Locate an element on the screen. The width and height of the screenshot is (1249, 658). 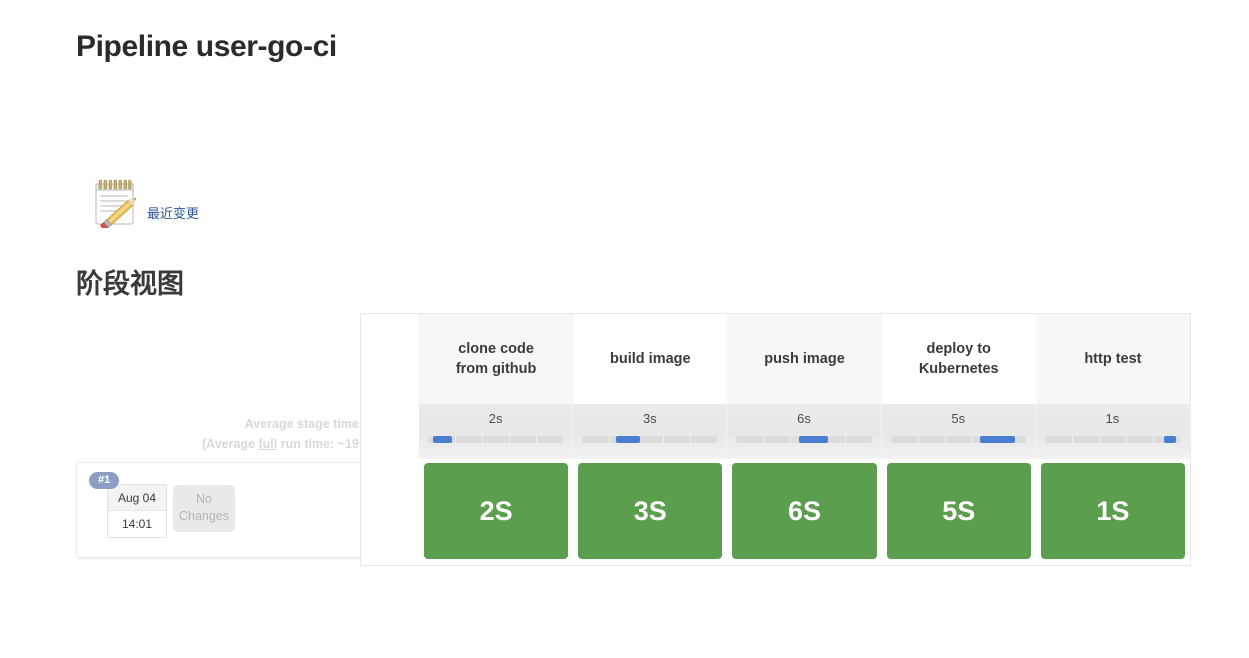
stage-result-box: 2S is located at coordinates (496, 511).